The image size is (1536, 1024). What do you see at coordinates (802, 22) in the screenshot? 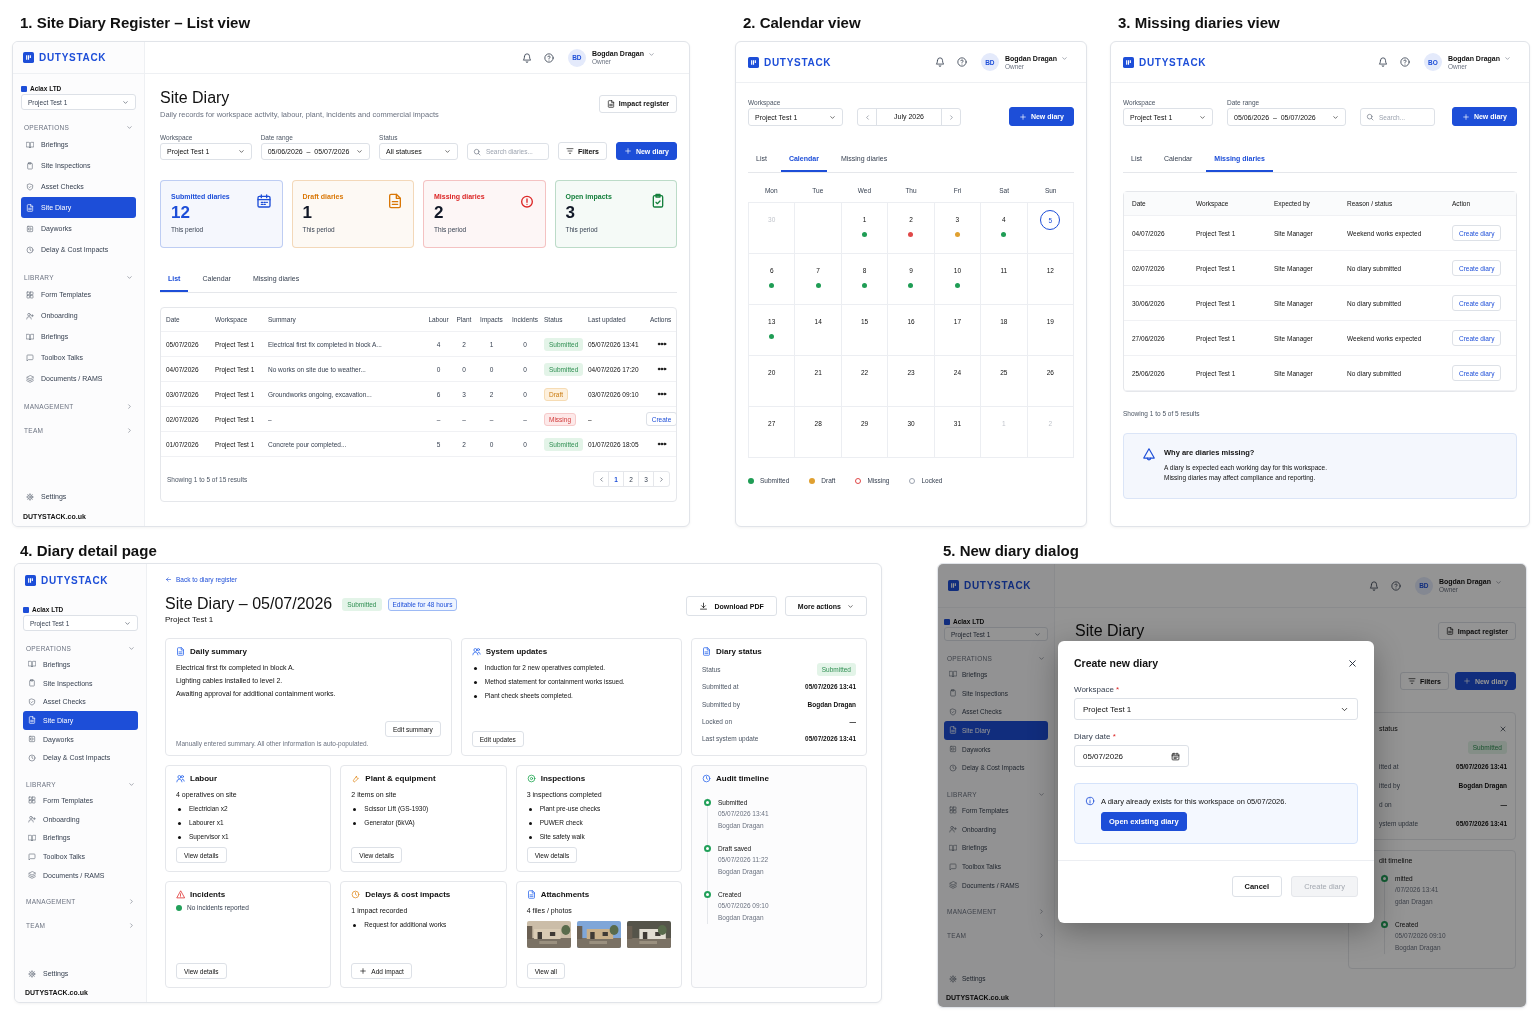
I see `section-heading: 2. Calendar view` at bounding box center [802, 22].